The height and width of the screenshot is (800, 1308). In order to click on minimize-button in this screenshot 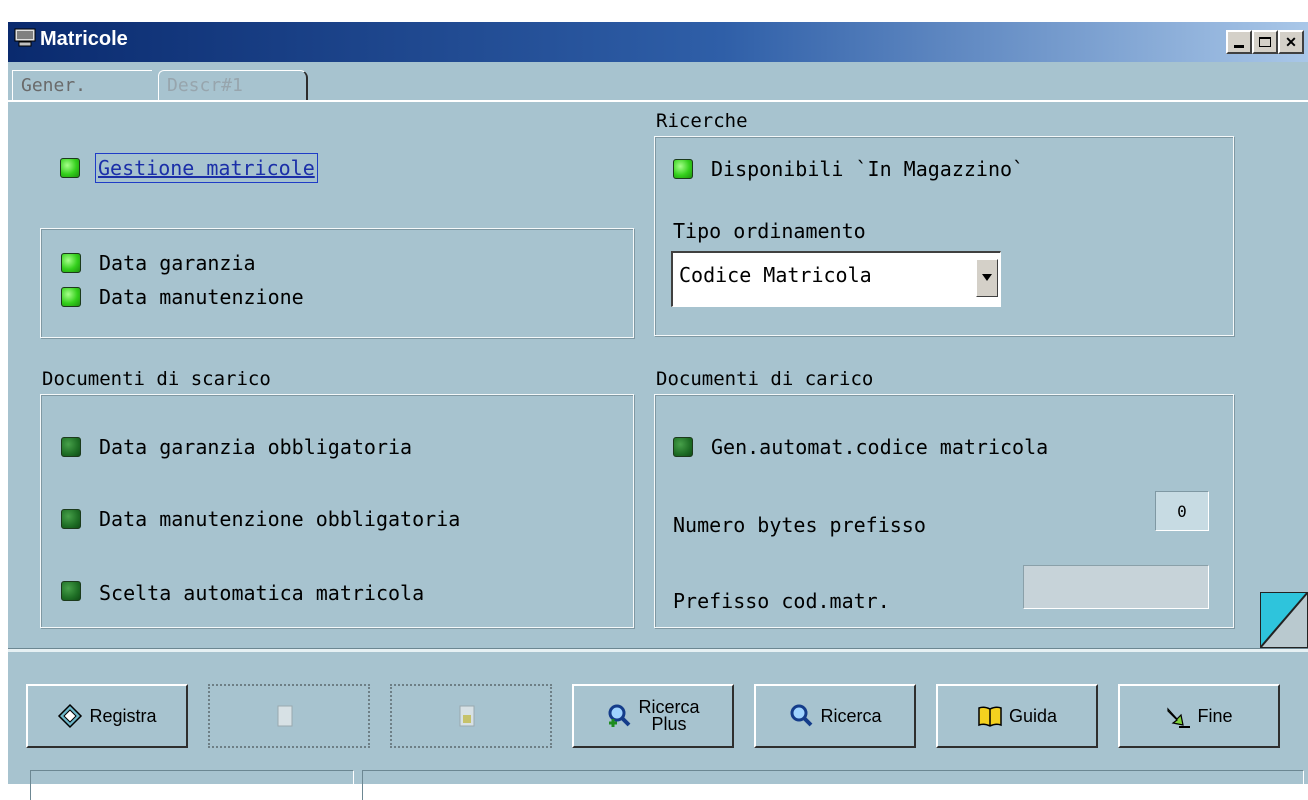, I will do `click(1239, 42)`.